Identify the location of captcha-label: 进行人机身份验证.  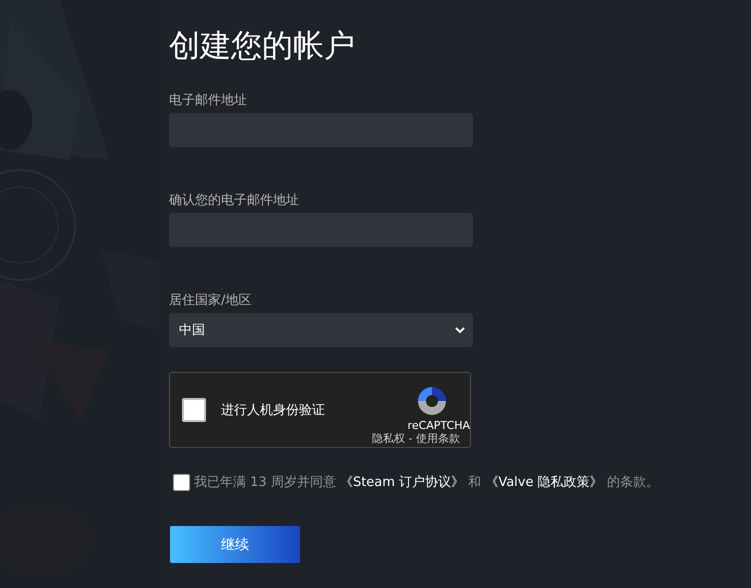
(273, 410).